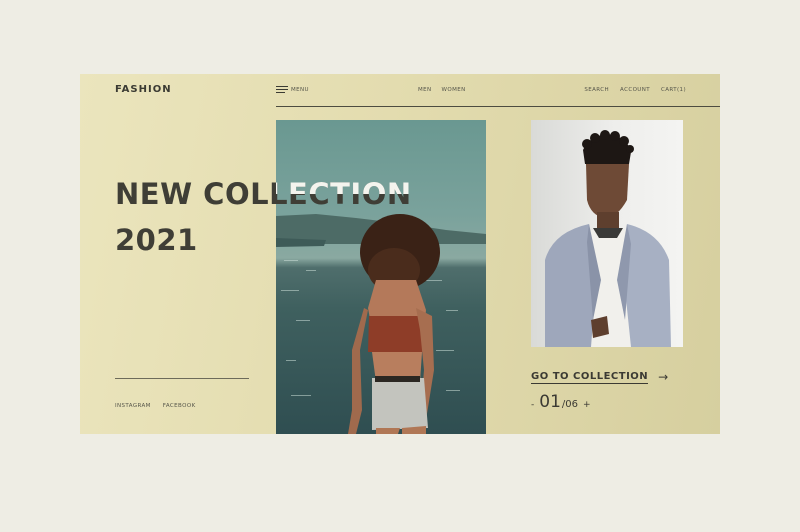 This screenshot has height=532, width=800. I want to click on left-divider, so click(182, 378).